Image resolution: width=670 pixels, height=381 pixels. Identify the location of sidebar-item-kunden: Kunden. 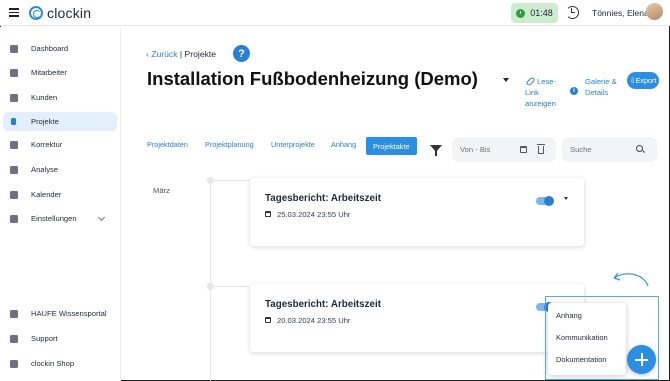
(60, 97).